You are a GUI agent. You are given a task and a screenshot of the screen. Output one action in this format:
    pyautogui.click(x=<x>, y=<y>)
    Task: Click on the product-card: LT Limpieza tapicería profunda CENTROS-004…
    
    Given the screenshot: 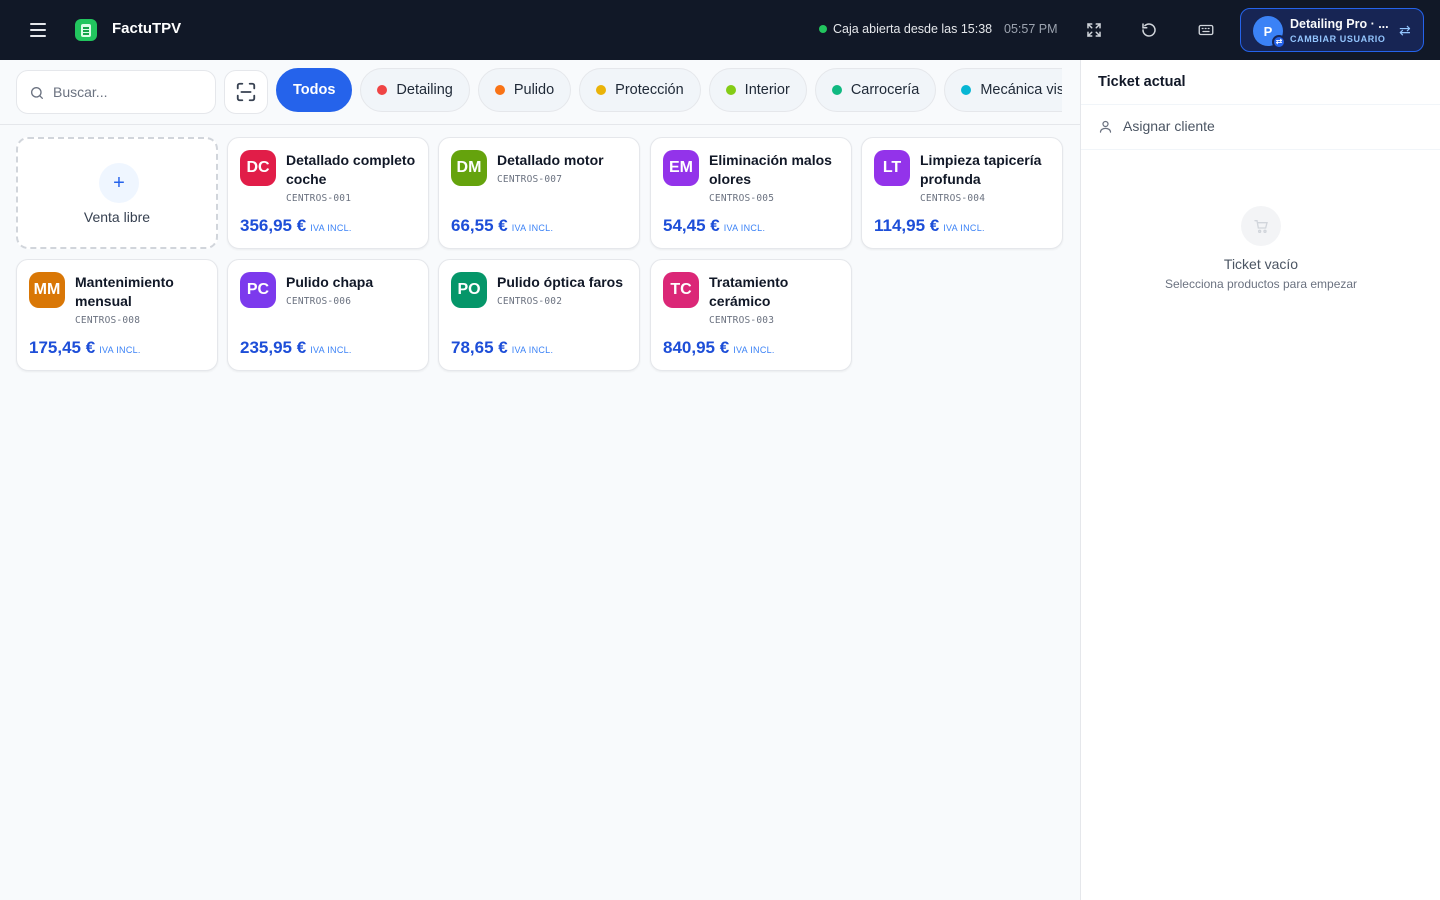 What is the action you would take?
    pyautogui.click(x=962, y=193)
    